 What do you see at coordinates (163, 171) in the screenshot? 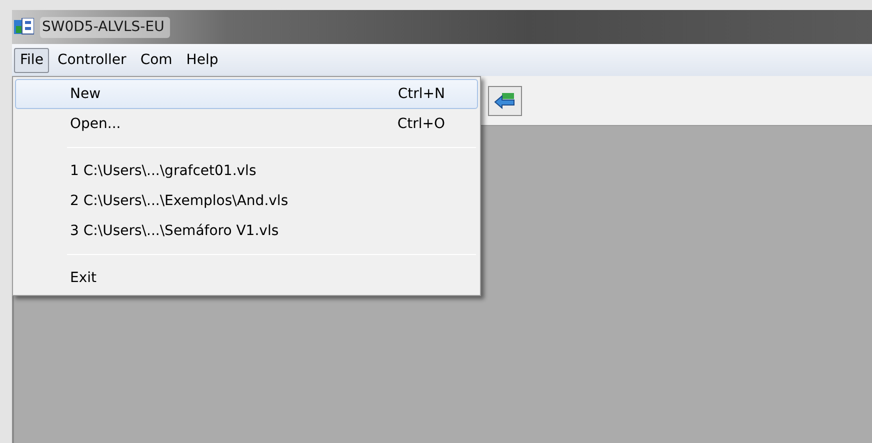
I see `menu-entry-label: 1 C:\Users\...\grafcet01.vls` at bounding box center [163, 171].